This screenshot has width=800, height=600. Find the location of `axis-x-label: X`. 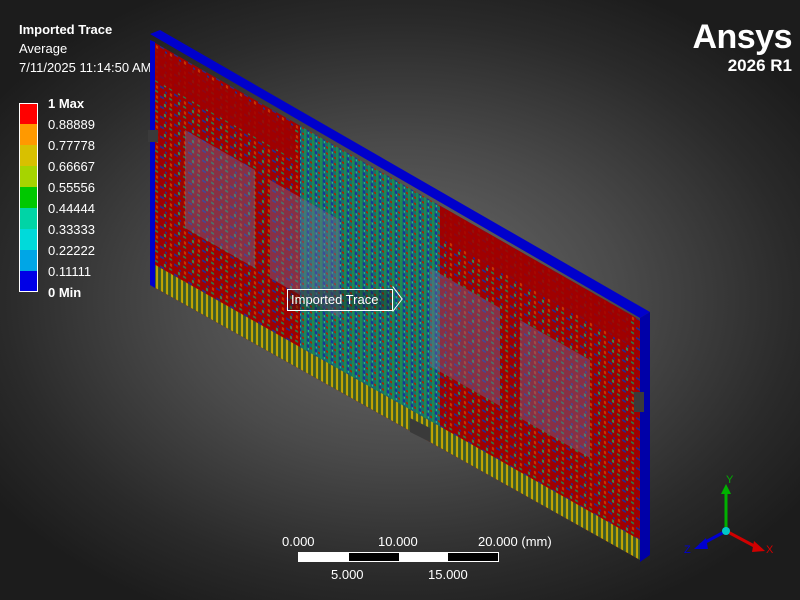

axis-x-label: X is located at coordinates (770, 550).